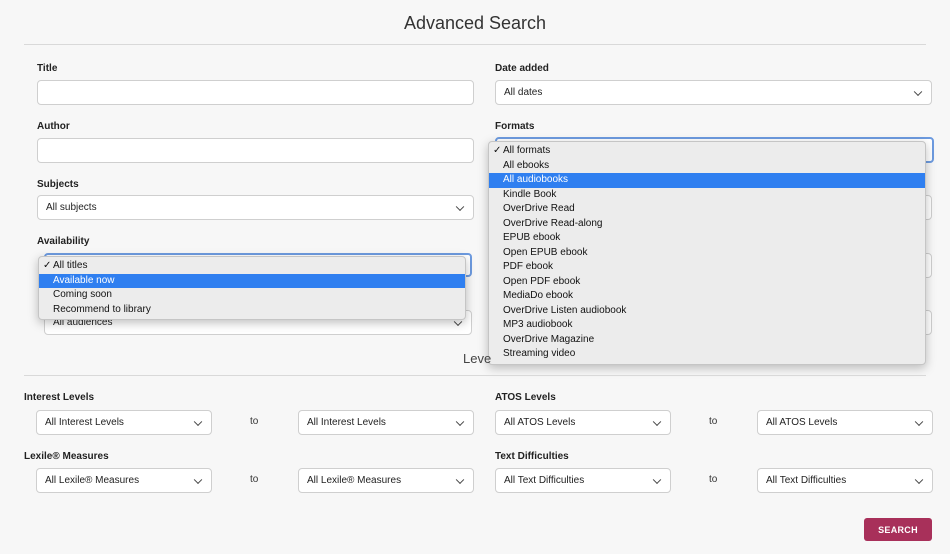  Describe the element at coordinates (252, 266) in the screenshot. I see `availability-option-all-titles: ✓ All titles` at that location.